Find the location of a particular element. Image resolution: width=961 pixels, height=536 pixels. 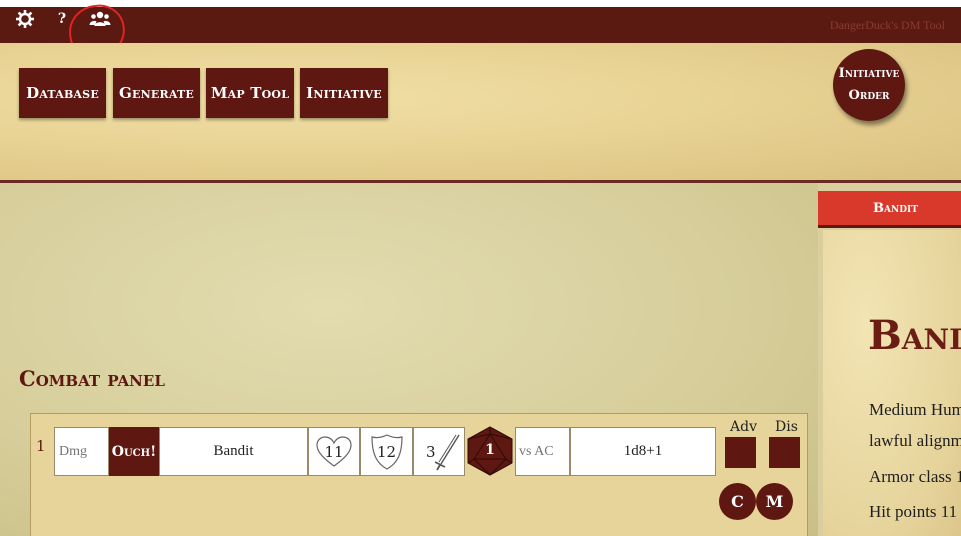

gear-icon-svg is located at coordinates (25, 19).